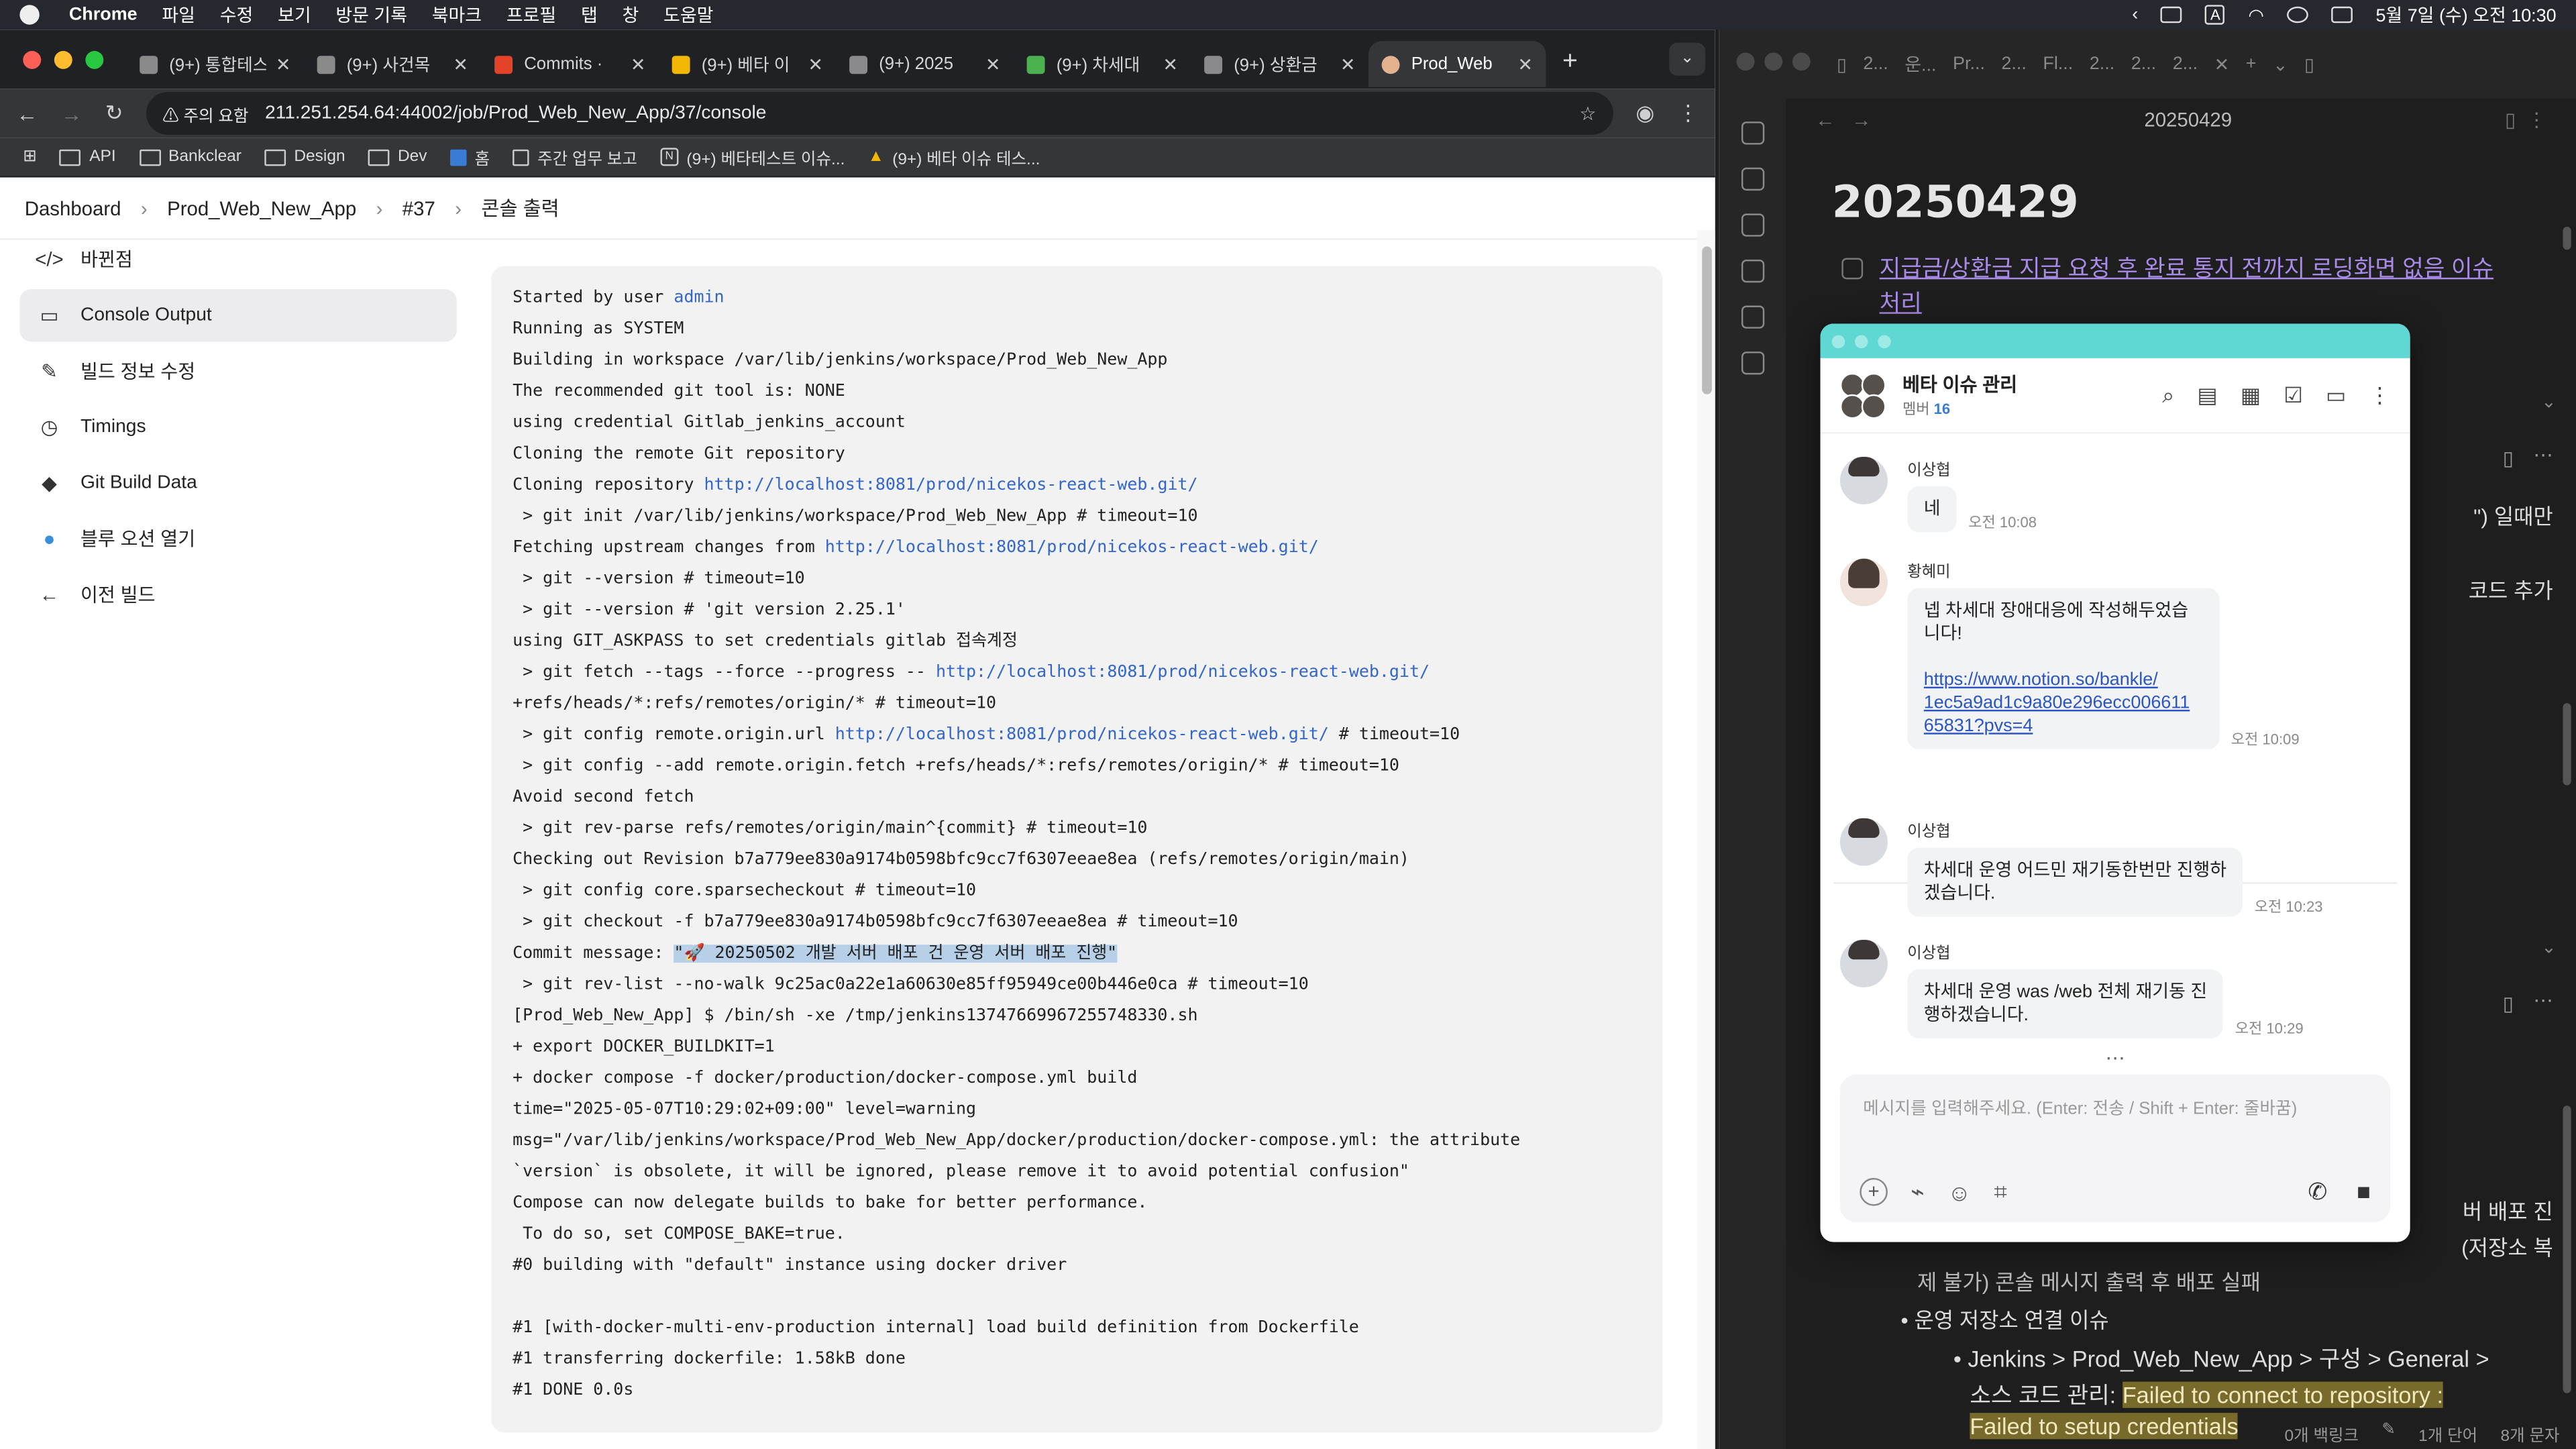  Describe the element at coordinates (237, 427) in the screenshot. I see `sidebar-item-timings: ◷ Timings` at that location.